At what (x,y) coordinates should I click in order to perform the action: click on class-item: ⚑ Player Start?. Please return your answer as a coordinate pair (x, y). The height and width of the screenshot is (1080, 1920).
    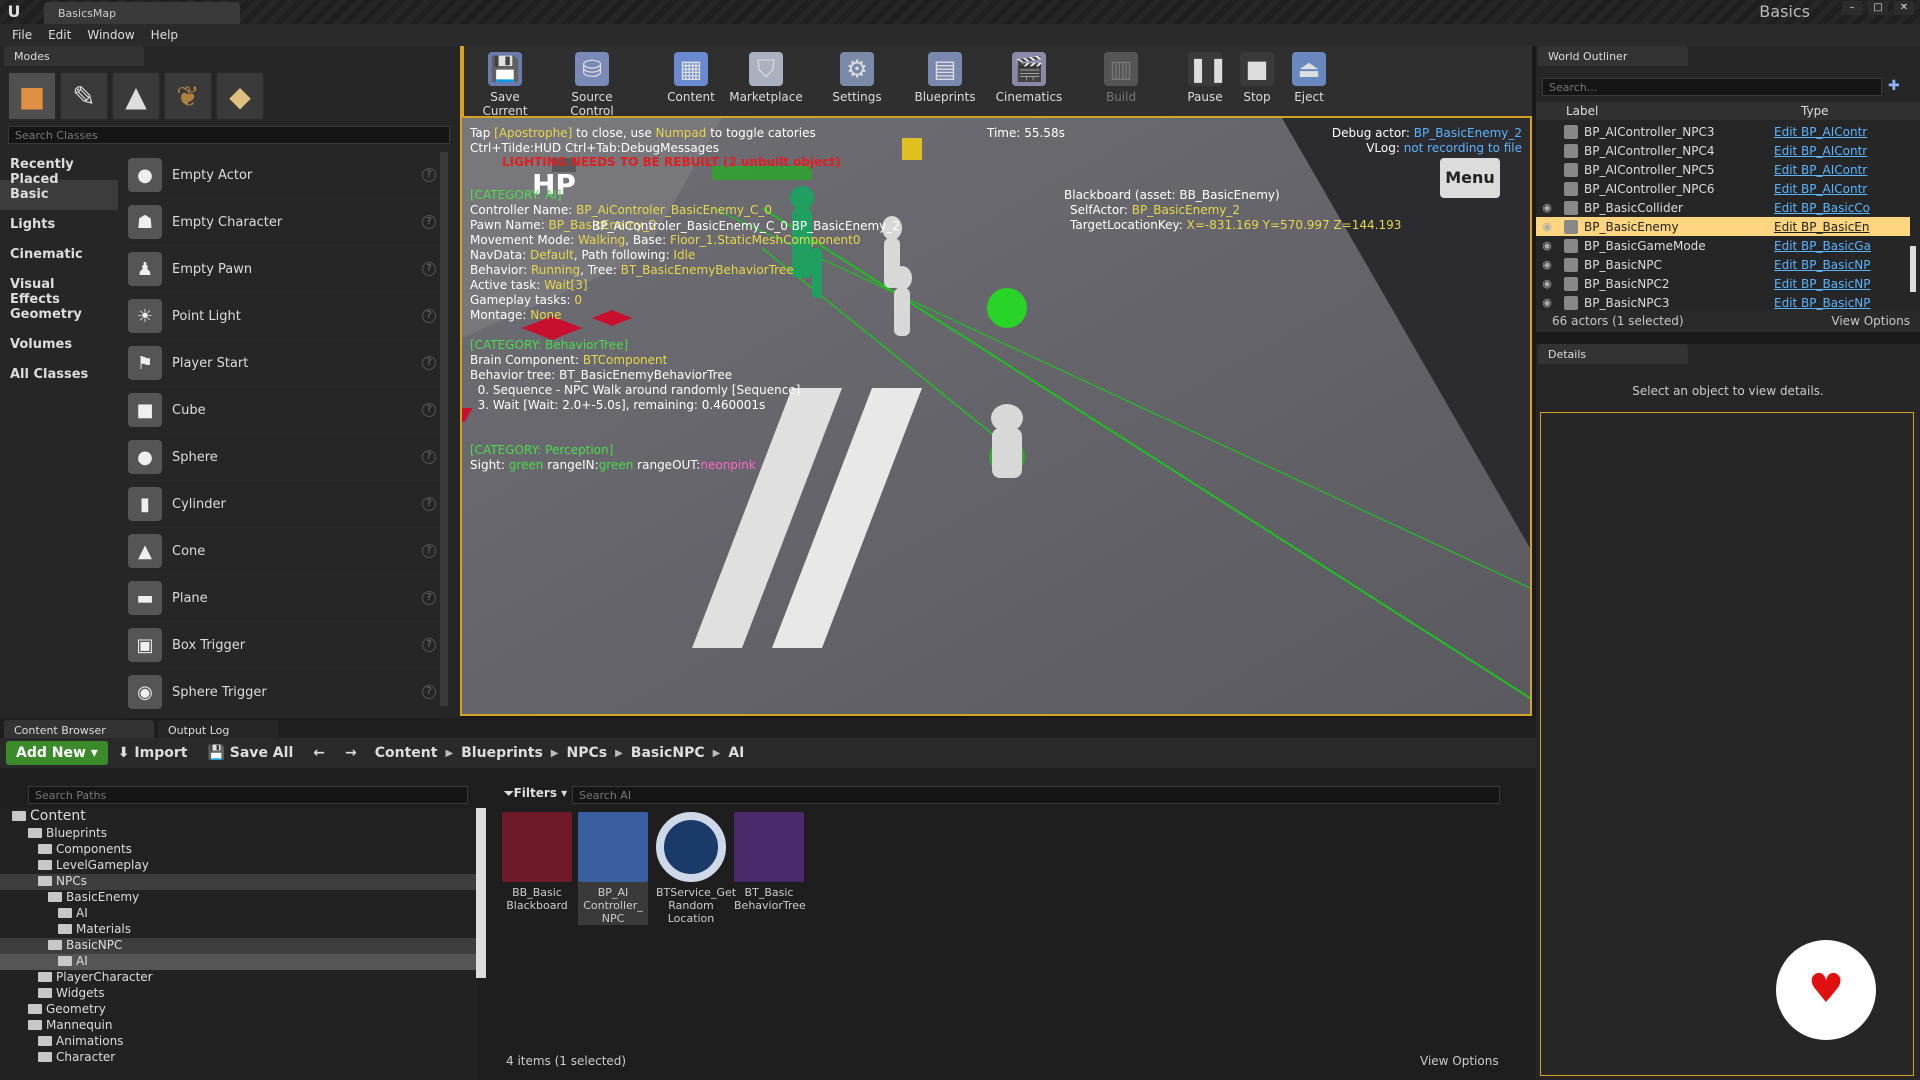
    Looking at the image, I should click on (282, 363).